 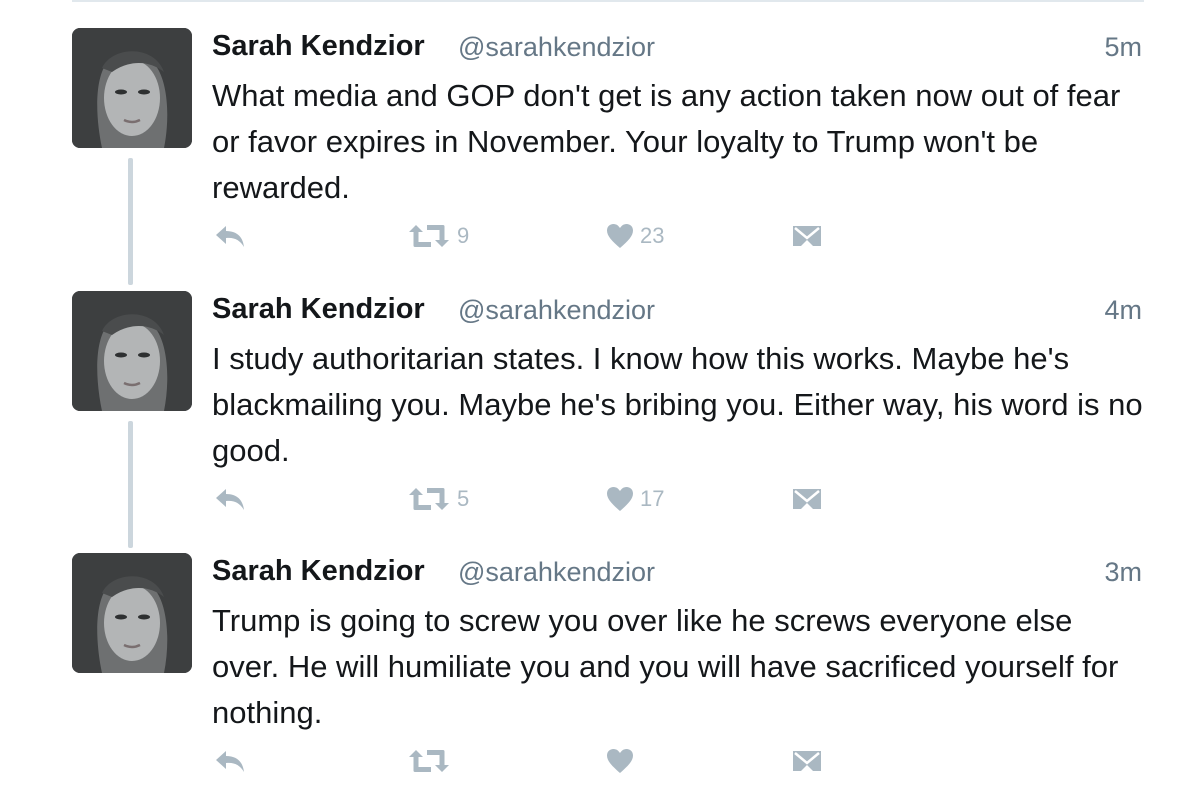 I want to click on like-button: 17, so click(x=635, y=499).